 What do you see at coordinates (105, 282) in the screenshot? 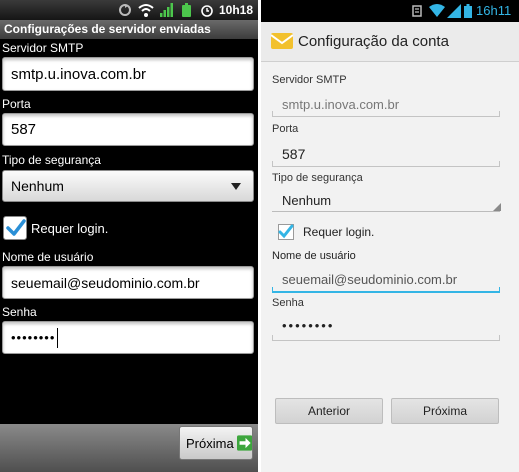
I see `username-value: seuemail@seudominio.com.br` at bounding box center [105, 282].